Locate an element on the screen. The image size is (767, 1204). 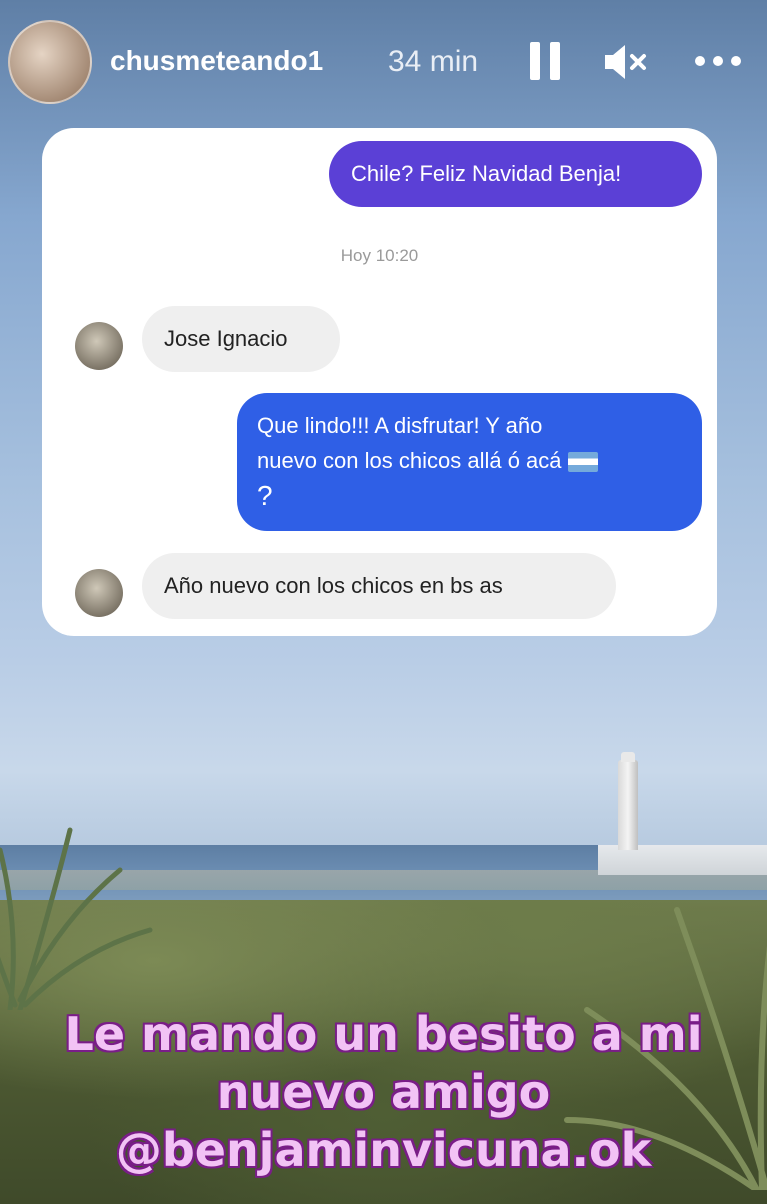
caption-line: nuevo amigo is located at coordinates (383, 1092).